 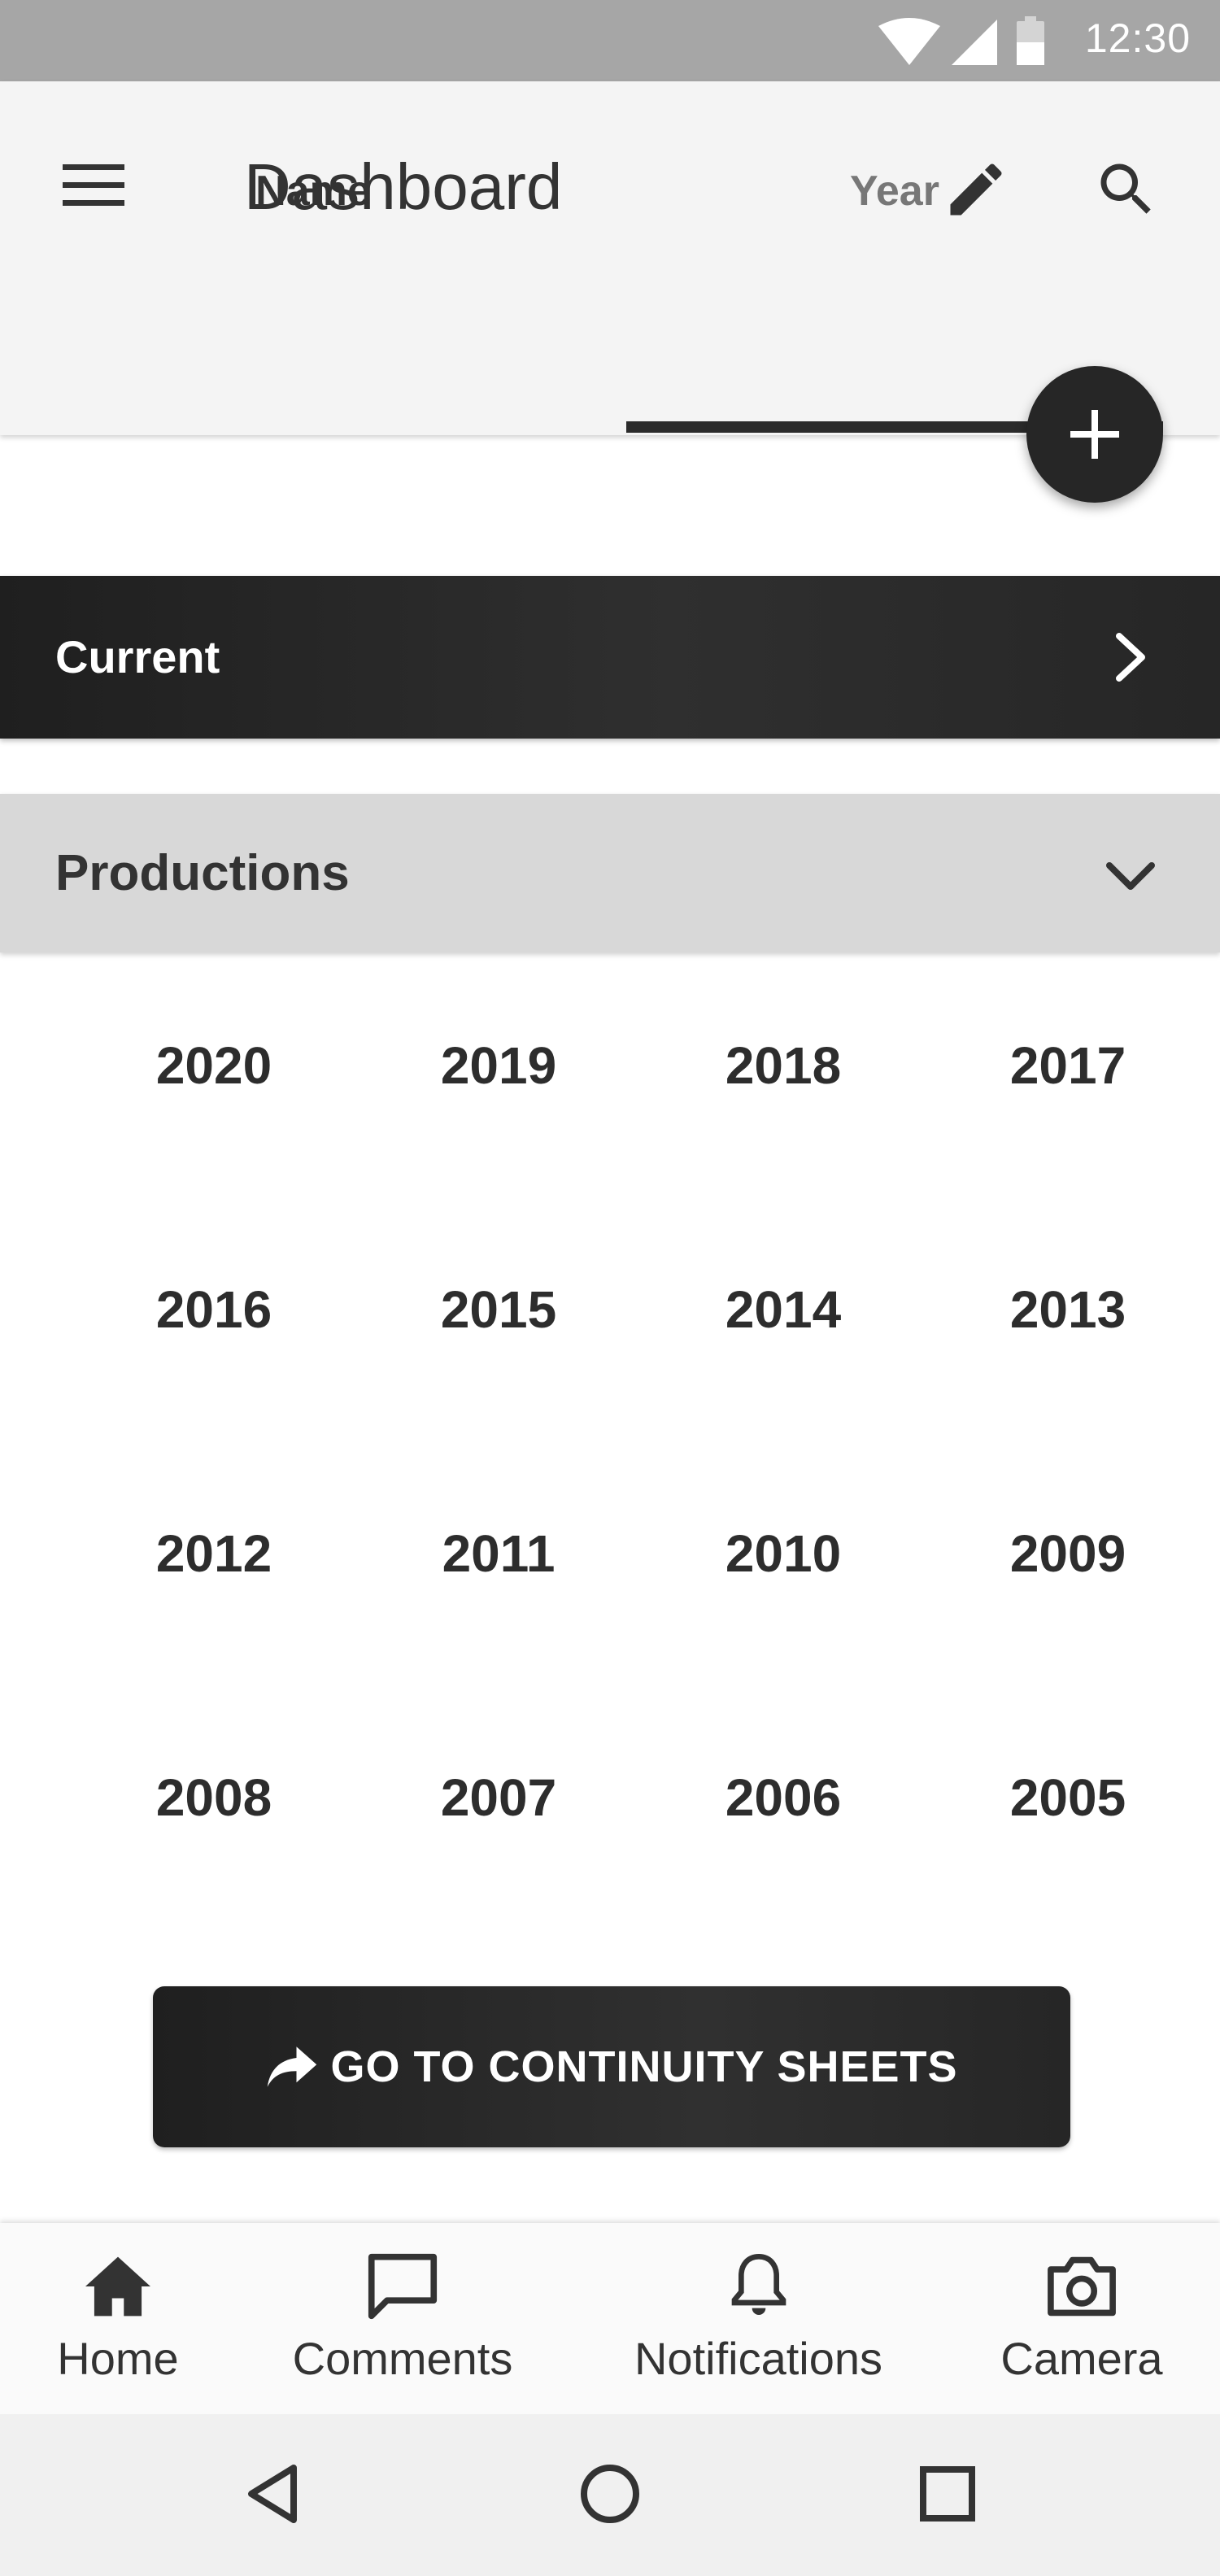 What do you see at coordinates (313, 215) in the screenshot?
I see `tab-name: Name` at bounding box center [313, 215].